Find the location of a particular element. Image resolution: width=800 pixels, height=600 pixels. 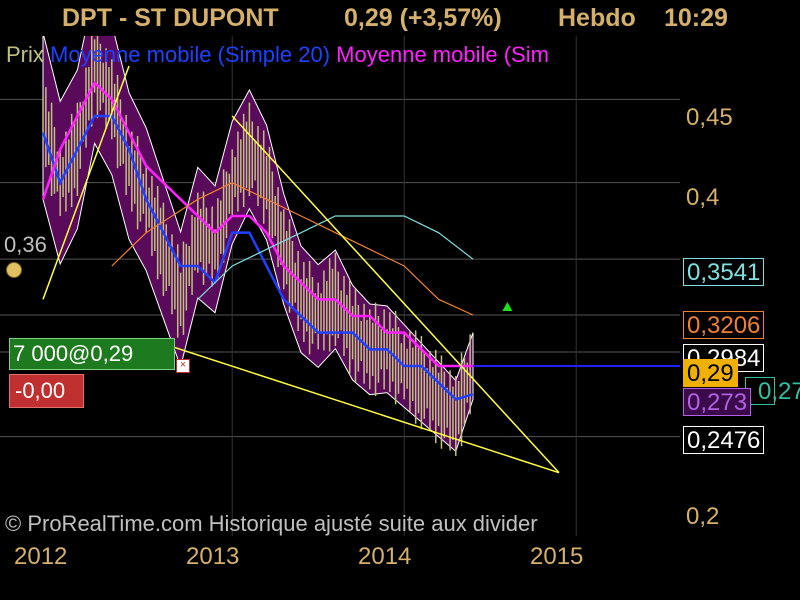

ma-orange-value-tag: 0,3206 is located at coordinates (724, 325).